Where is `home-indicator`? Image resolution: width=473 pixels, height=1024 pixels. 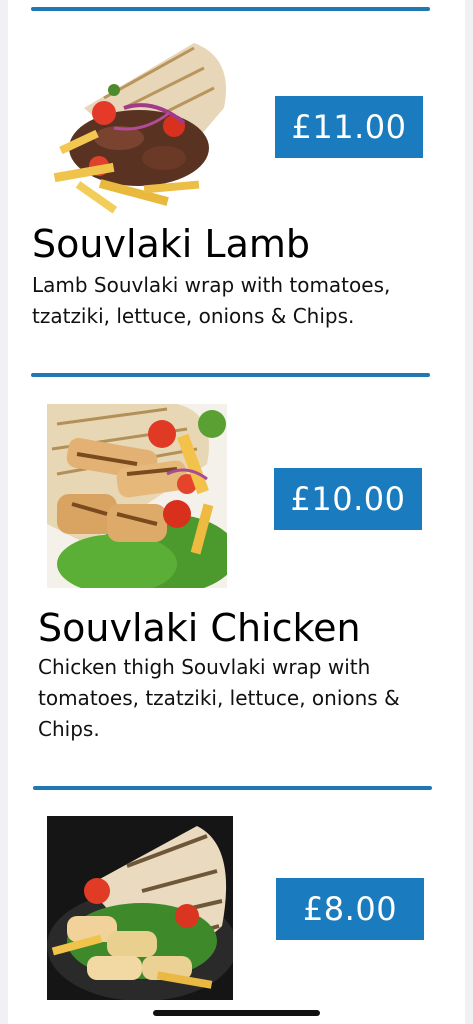
home-indicator is located at coordinates (236, 1013).